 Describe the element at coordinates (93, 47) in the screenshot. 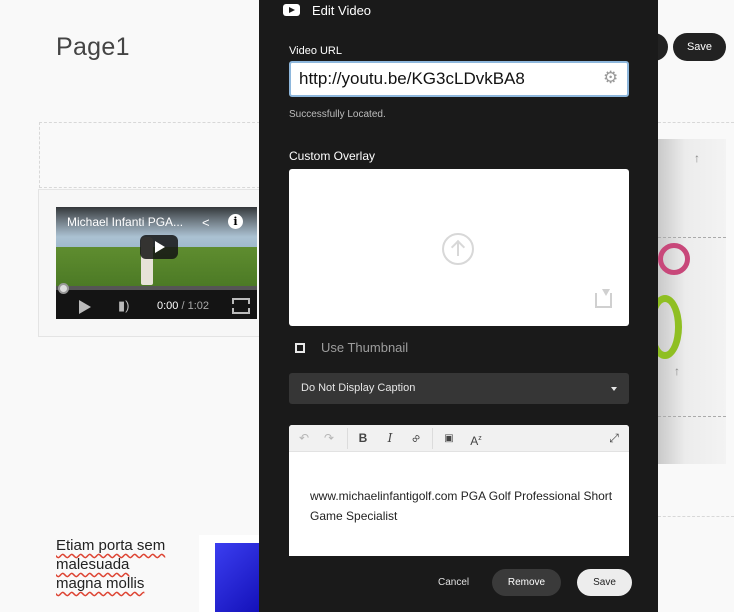

I see `page-title: Page1` at that location.